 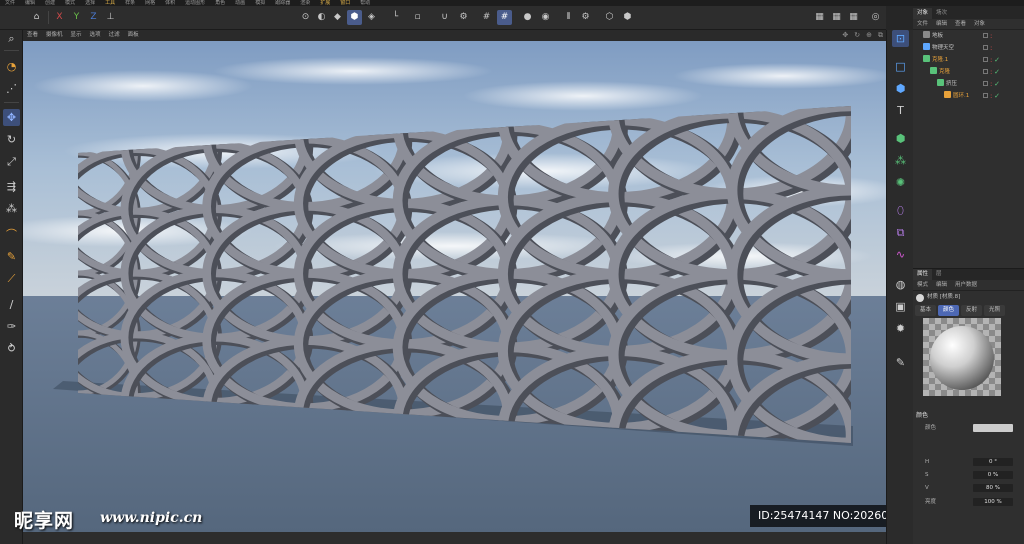 I want to click on tab-takes: 场次, so click(x=941, y=13).